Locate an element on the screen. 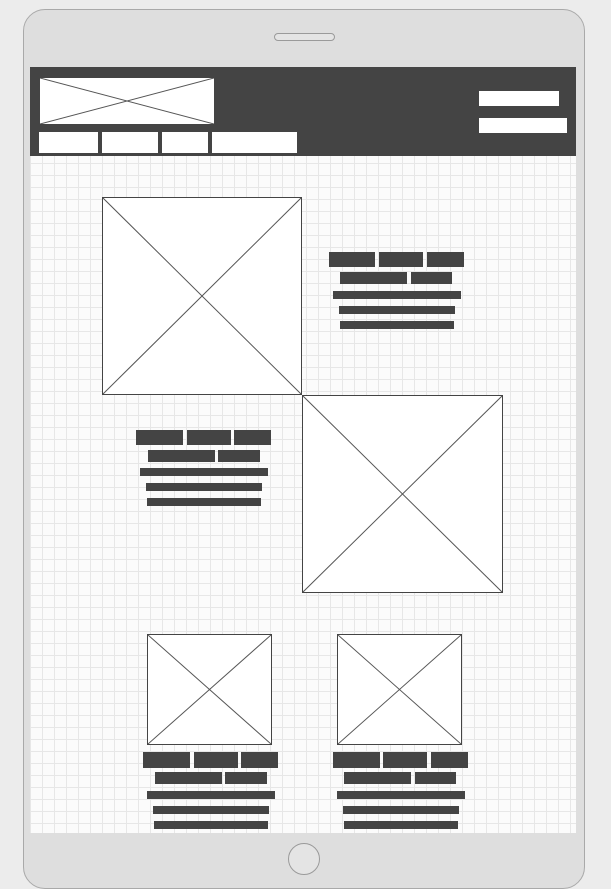 This screenshot has height=889, width=611. header-bar is located at coordinates (303, 111).